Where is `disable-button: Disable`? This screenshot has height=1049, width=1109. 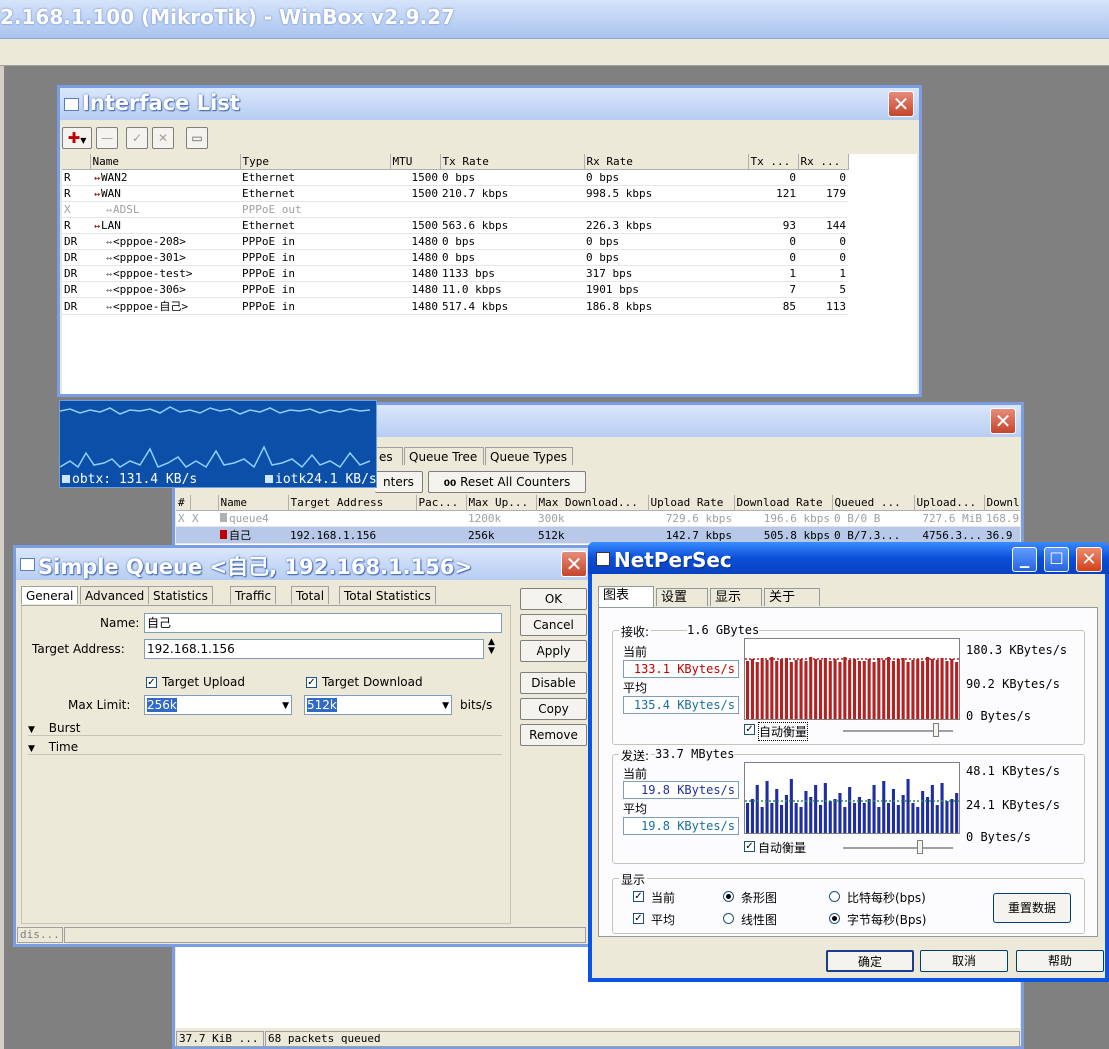
disable-button: Disable is located at coordinates (553, 683).